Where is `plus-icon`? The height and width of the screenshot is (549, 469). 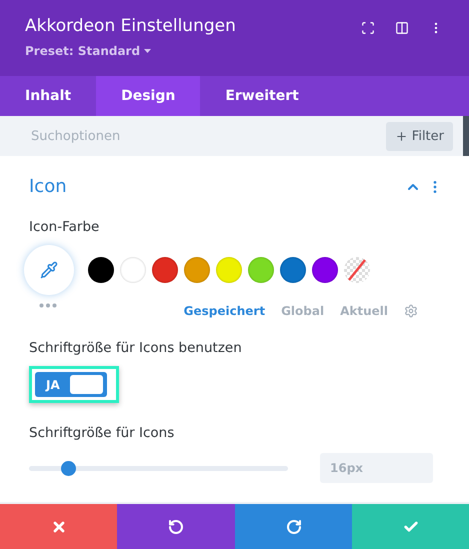
plus-icon is located at coordinates (401, 136).